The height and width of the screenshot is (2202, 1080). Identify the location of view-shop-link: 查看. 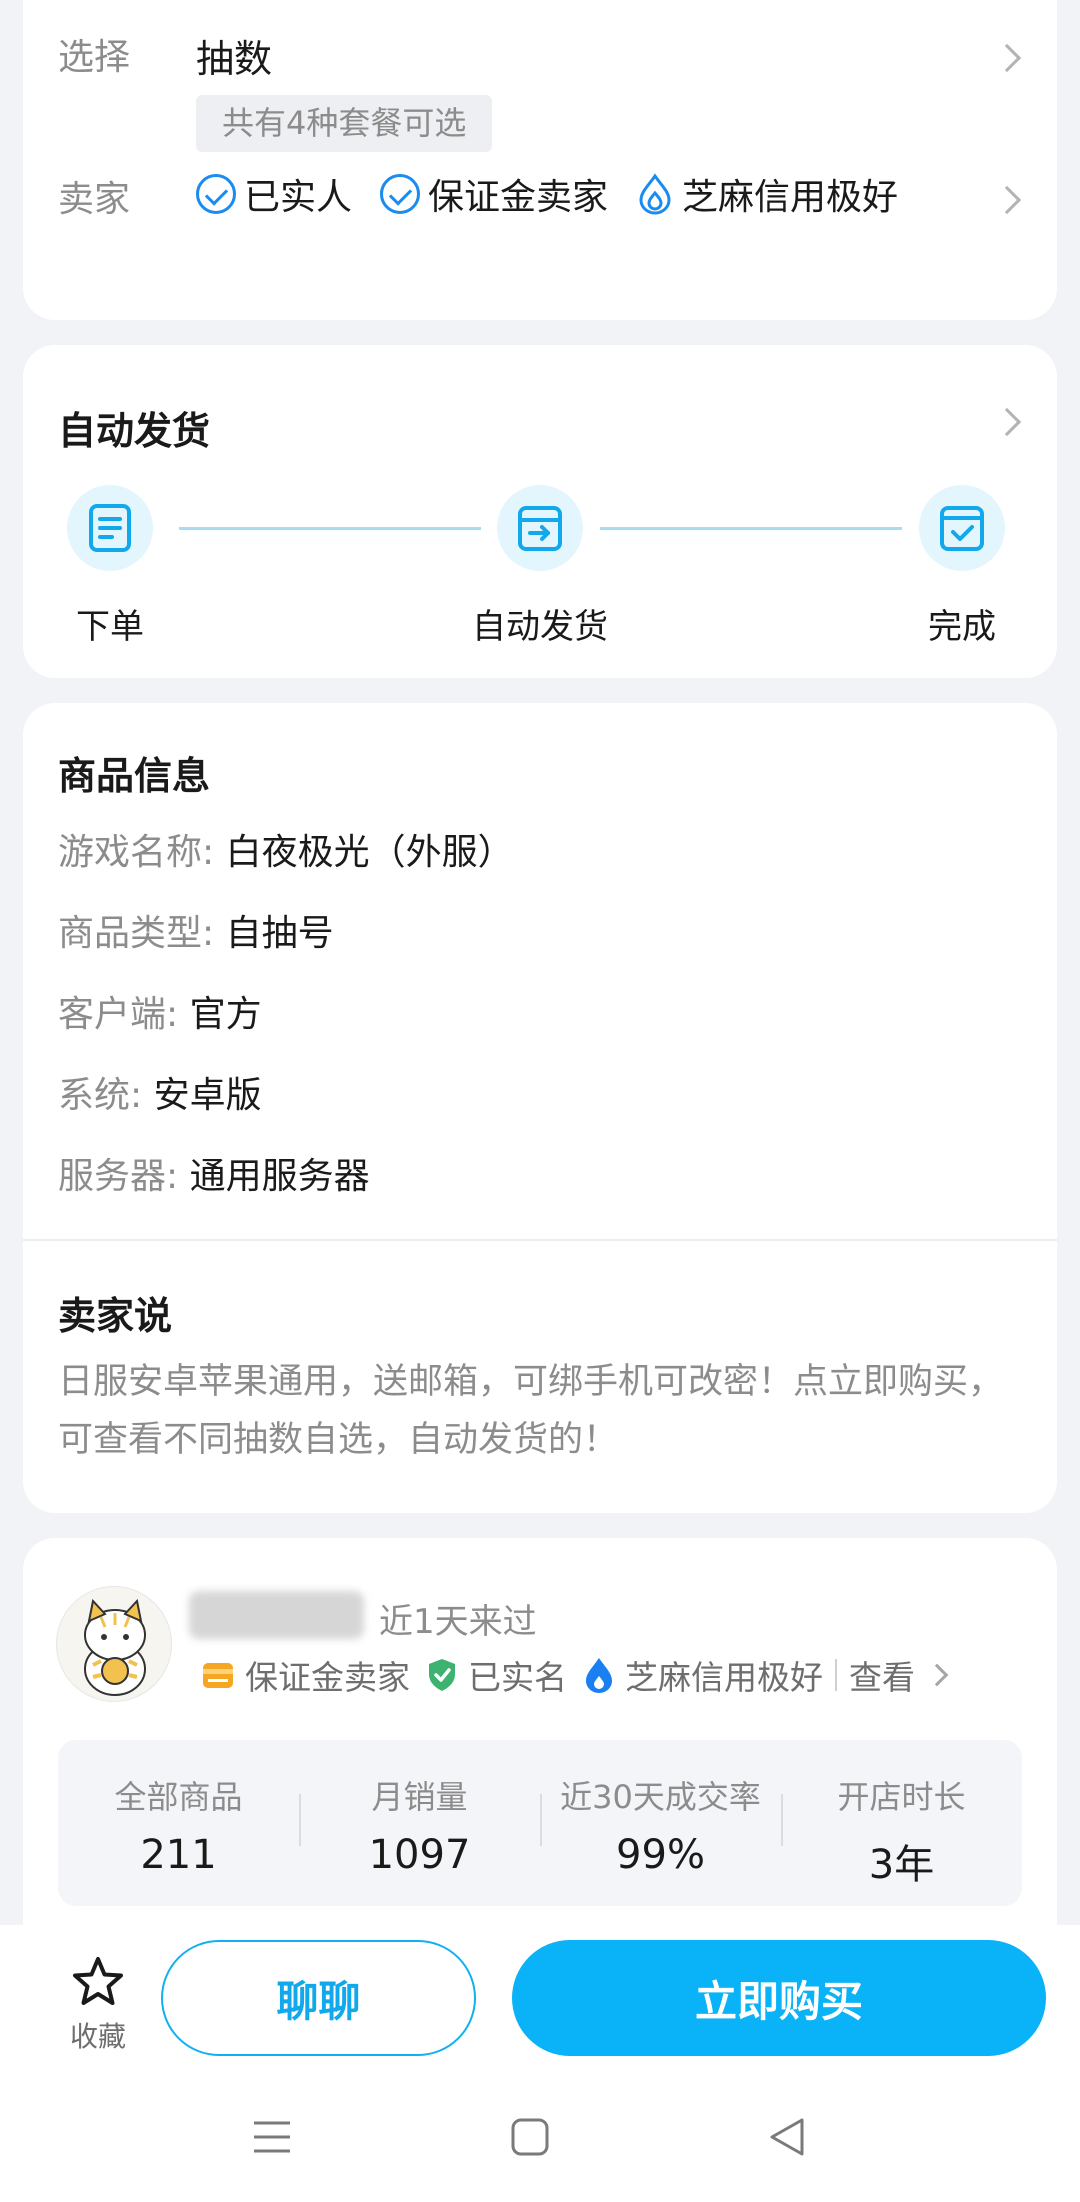
(882, 1675).